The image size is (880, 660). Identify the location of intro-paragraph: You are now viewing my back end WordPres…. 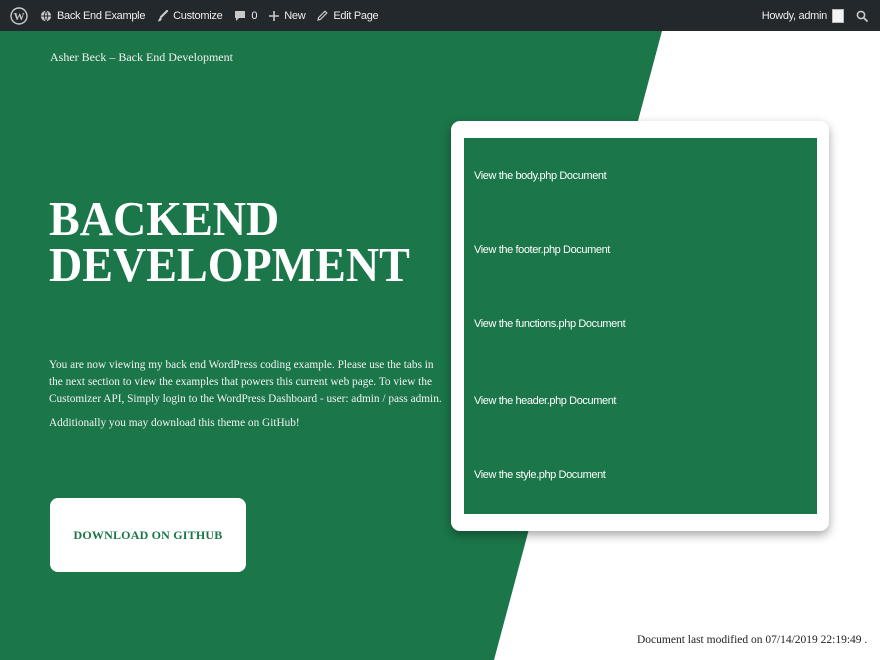
(245, 382).